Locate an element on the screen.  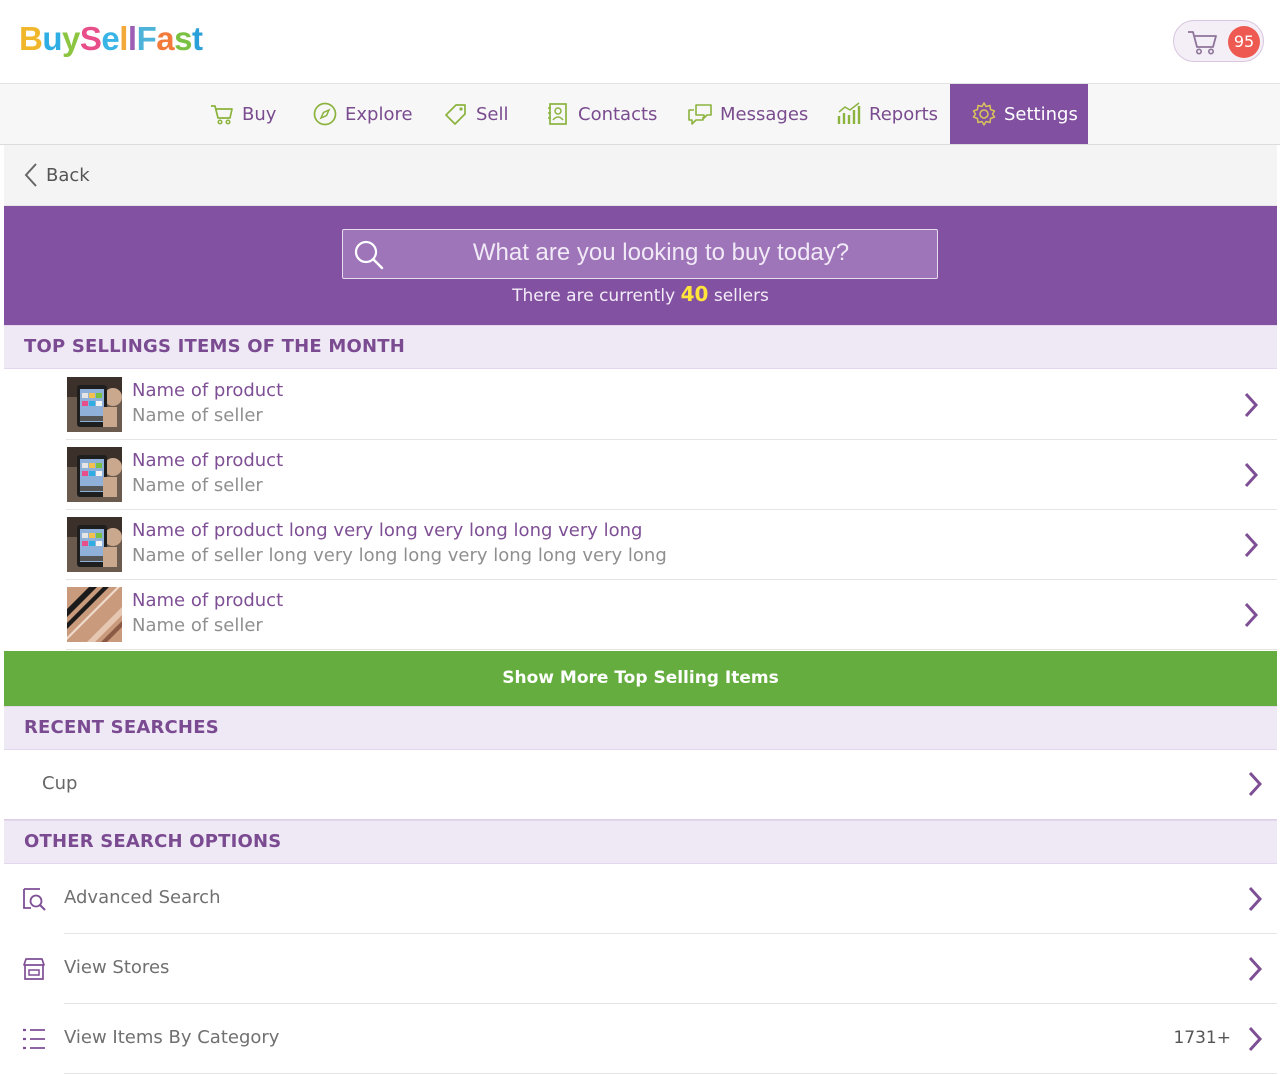
nav-label: Explore is located at coordinates (379, 114).